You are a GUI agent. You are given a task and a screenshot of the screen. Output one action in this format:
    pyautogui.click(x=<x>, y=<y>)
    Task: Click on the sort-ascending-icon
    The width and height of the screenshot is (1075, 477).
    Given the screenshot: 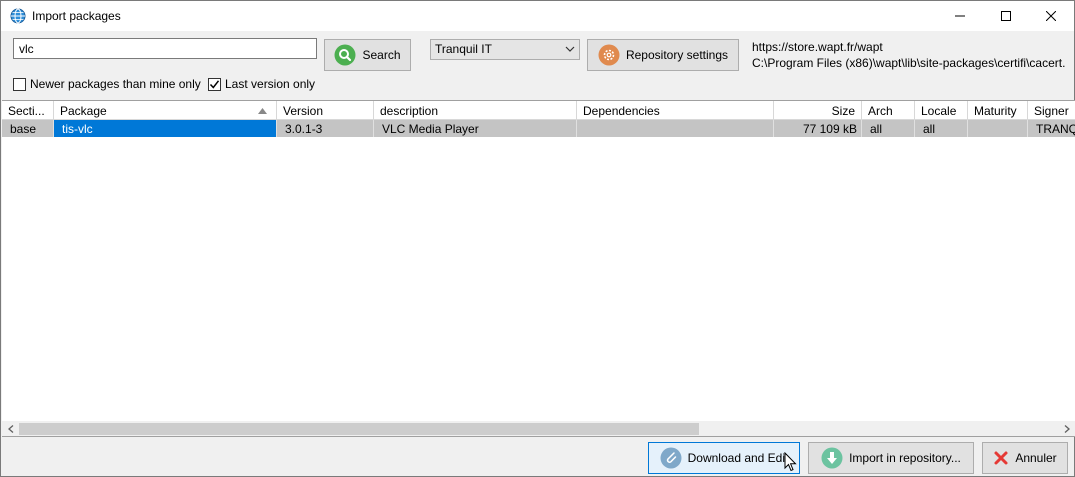 What is the action you would take?
    pyautogui.click(x=262, y=111)
    